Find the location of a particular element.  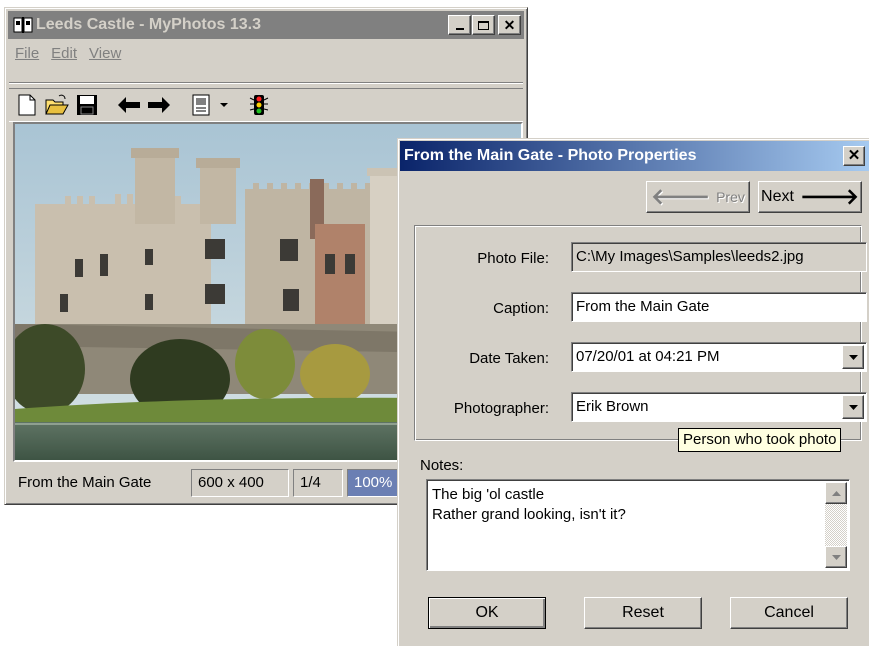

menu-view-label: View is located at coordinates (105, 53).